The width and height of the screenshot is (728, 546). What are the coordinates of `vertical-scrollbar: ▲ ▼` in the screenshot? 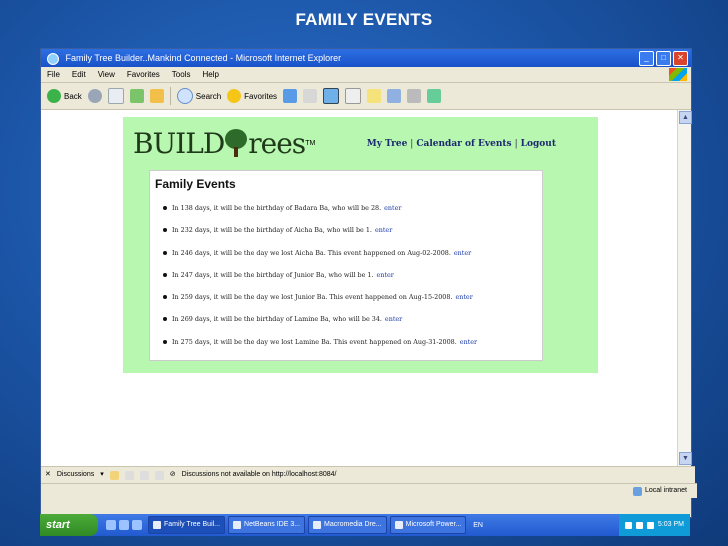 It's located at (684, 288).